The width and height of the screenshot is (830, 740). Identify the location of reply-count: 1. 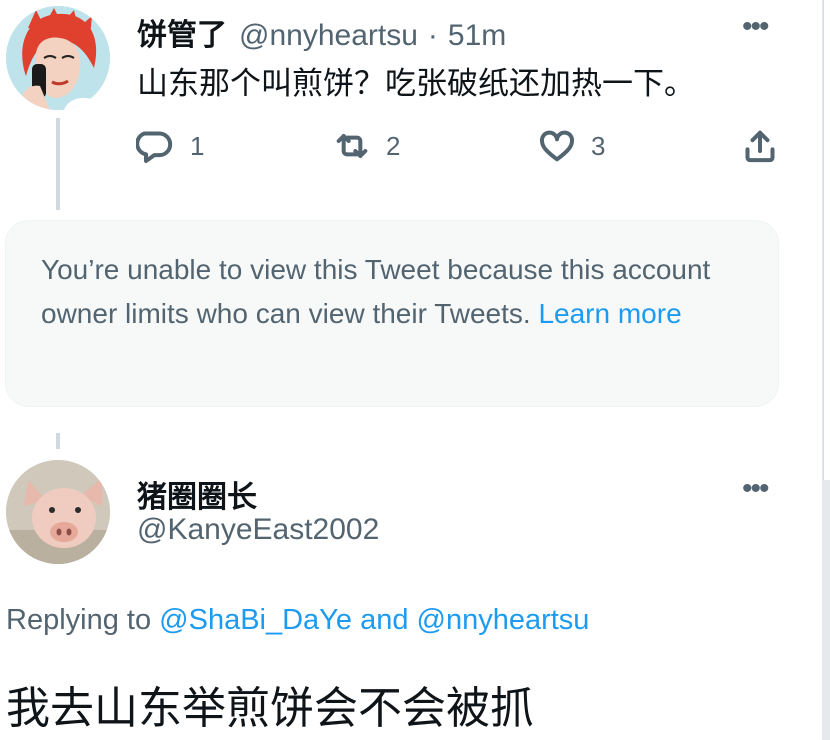
(197, 145).